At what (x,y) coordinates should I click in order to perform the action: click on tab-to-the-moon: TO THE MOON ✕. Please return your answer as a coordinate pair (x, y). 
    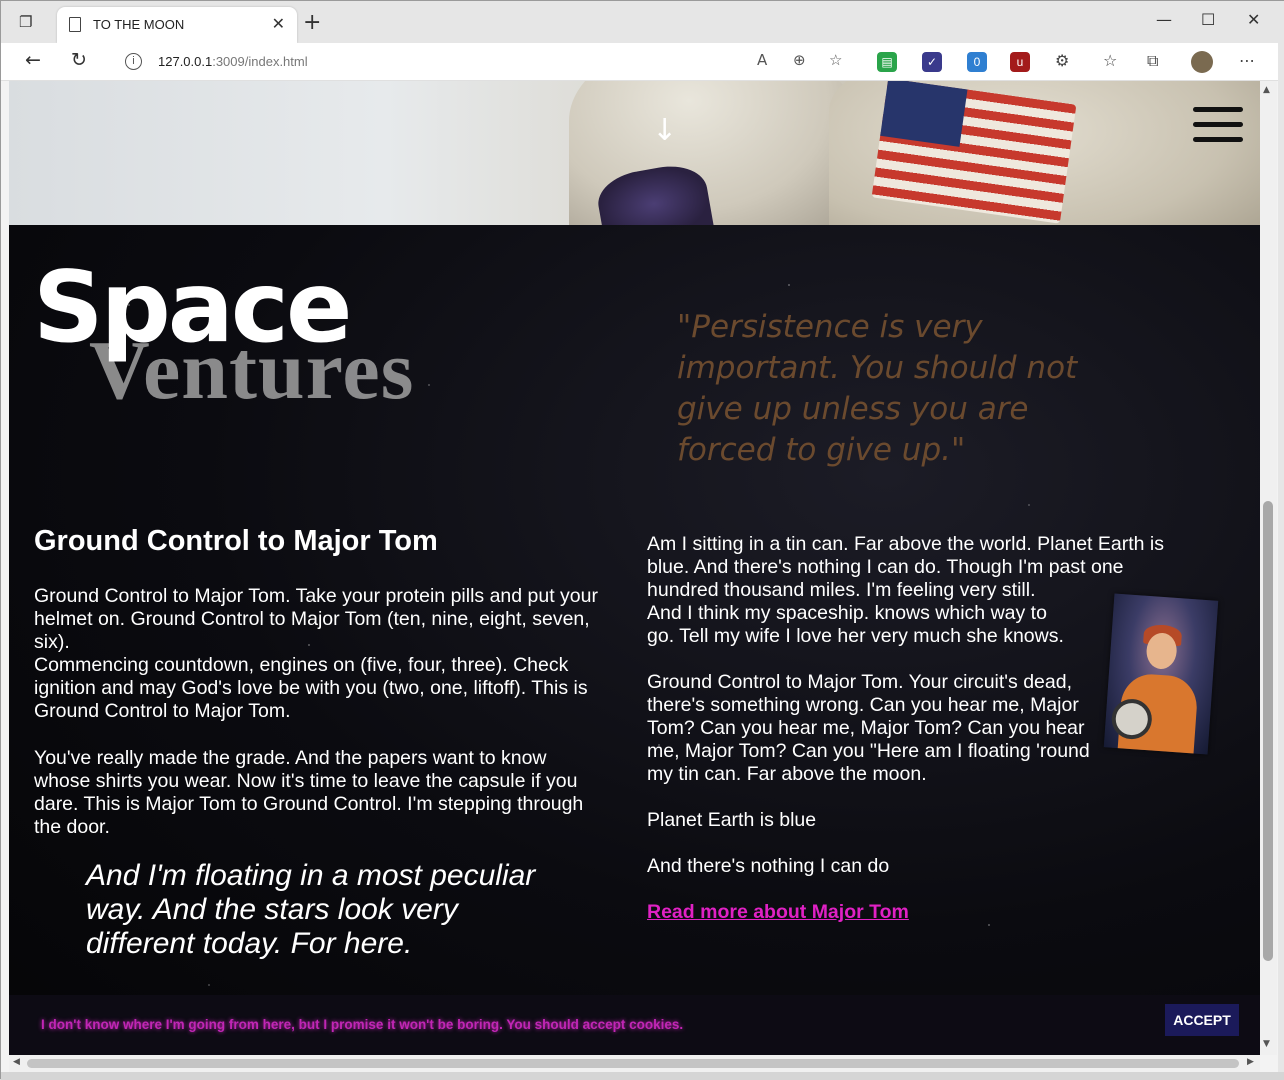
    Looking at the image, I should click on (177, 25).